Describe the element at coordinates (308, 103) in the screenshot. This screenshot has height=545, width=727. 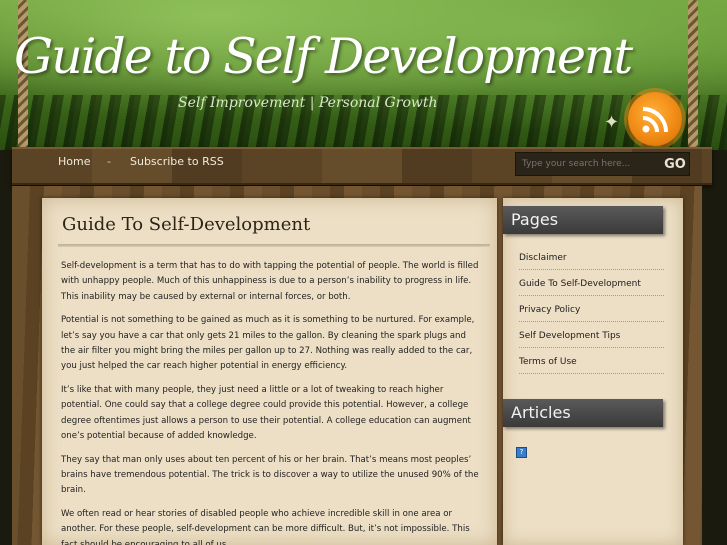
I see `site-tagline: Self Improvement | Personal Growth` at that location.